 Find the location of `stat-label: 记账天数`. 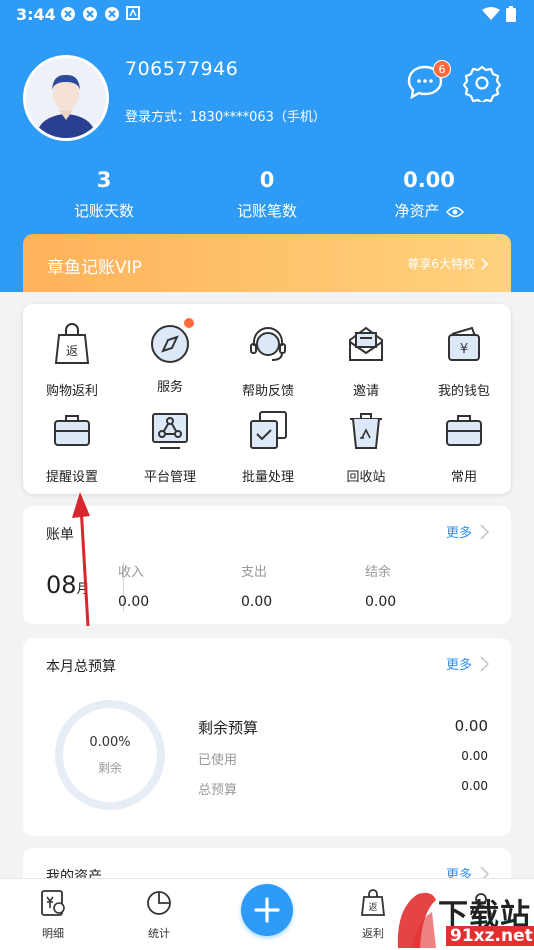

stat-label: 记账天数 is located at coordinates (103, 211).